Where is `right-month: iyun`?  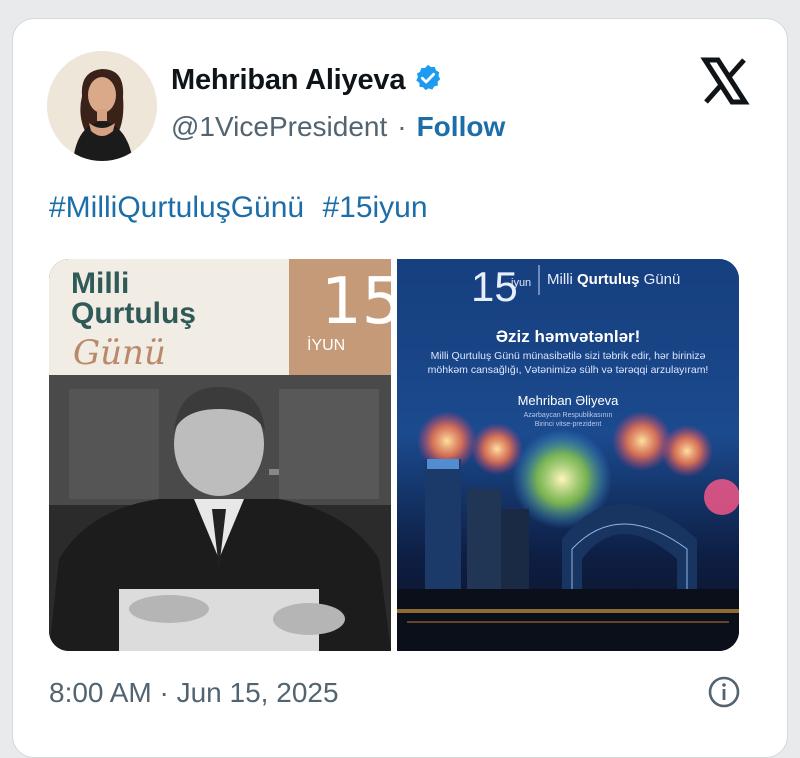 right-month: iyun is located at coordinates (521, 283).